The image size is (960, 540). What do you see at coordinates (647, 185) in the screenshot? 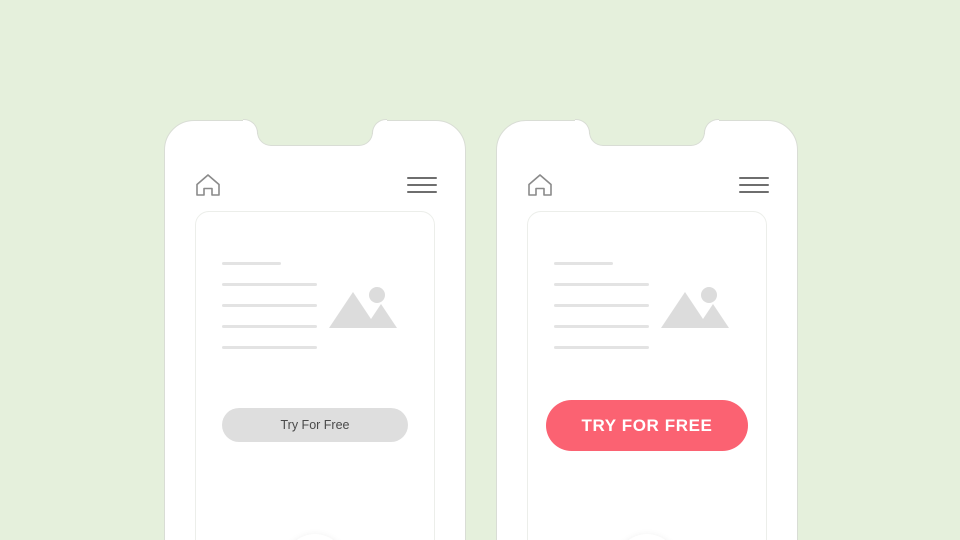
I see `app-header-good` at bounding box center [647, 185].